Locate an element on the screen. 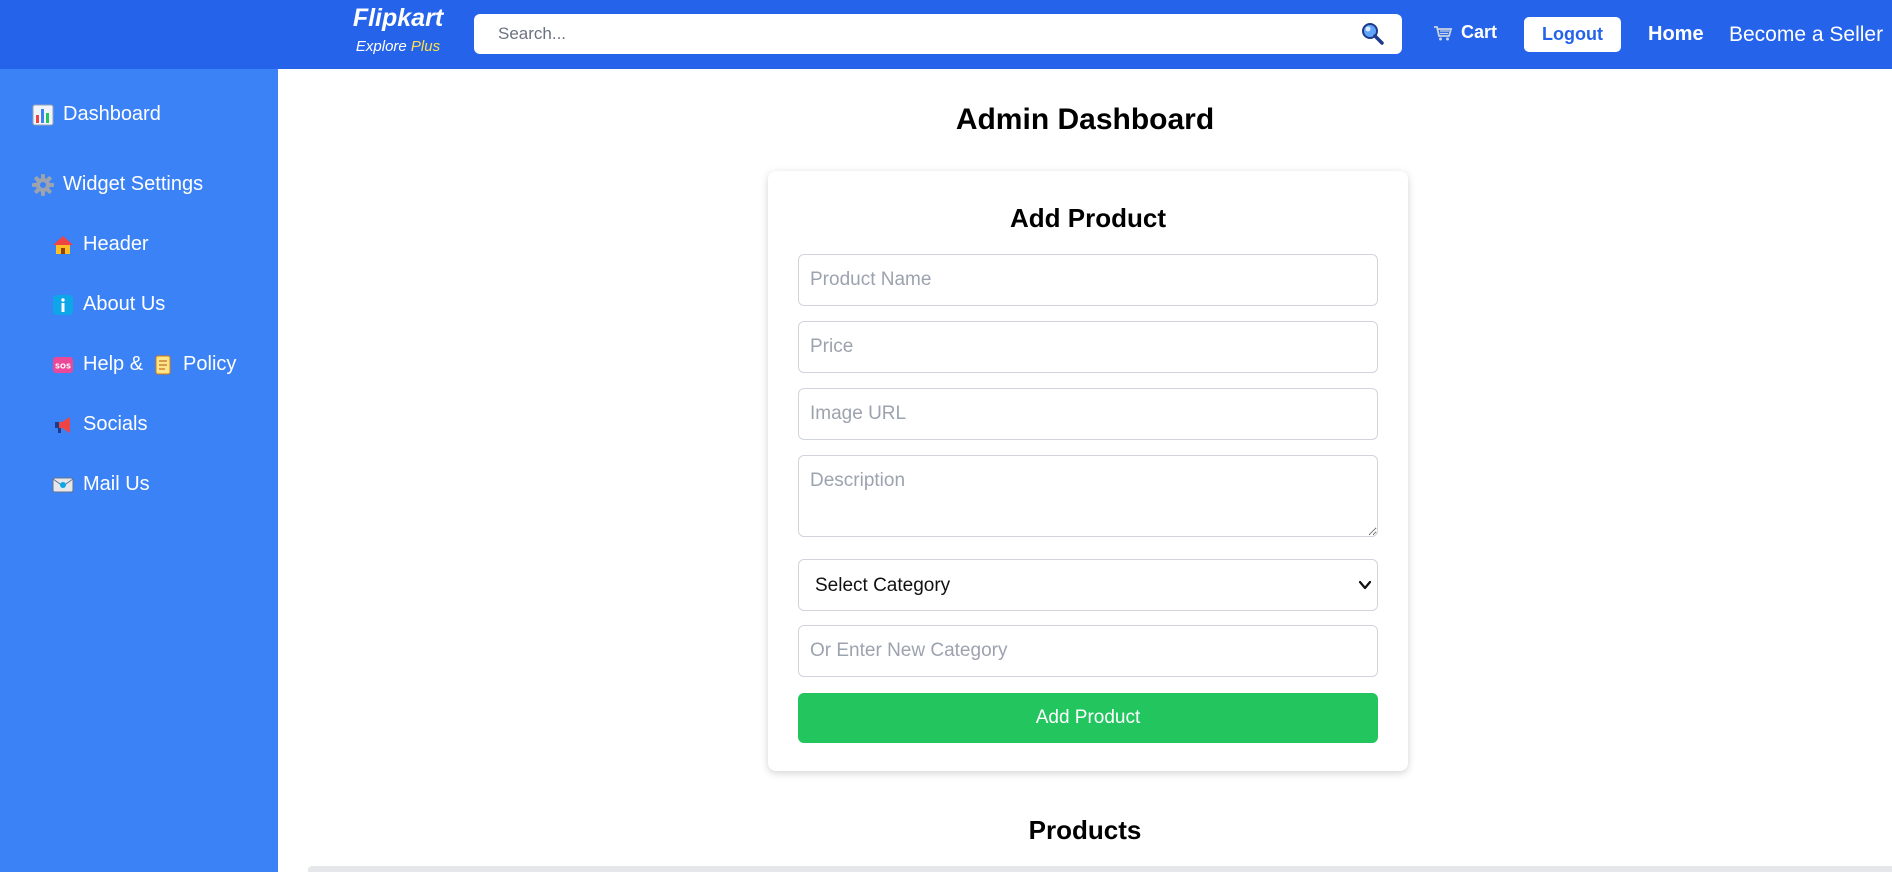 This screenshot has height=872, width=1892. search-bar is located at coordinates (938, 34).